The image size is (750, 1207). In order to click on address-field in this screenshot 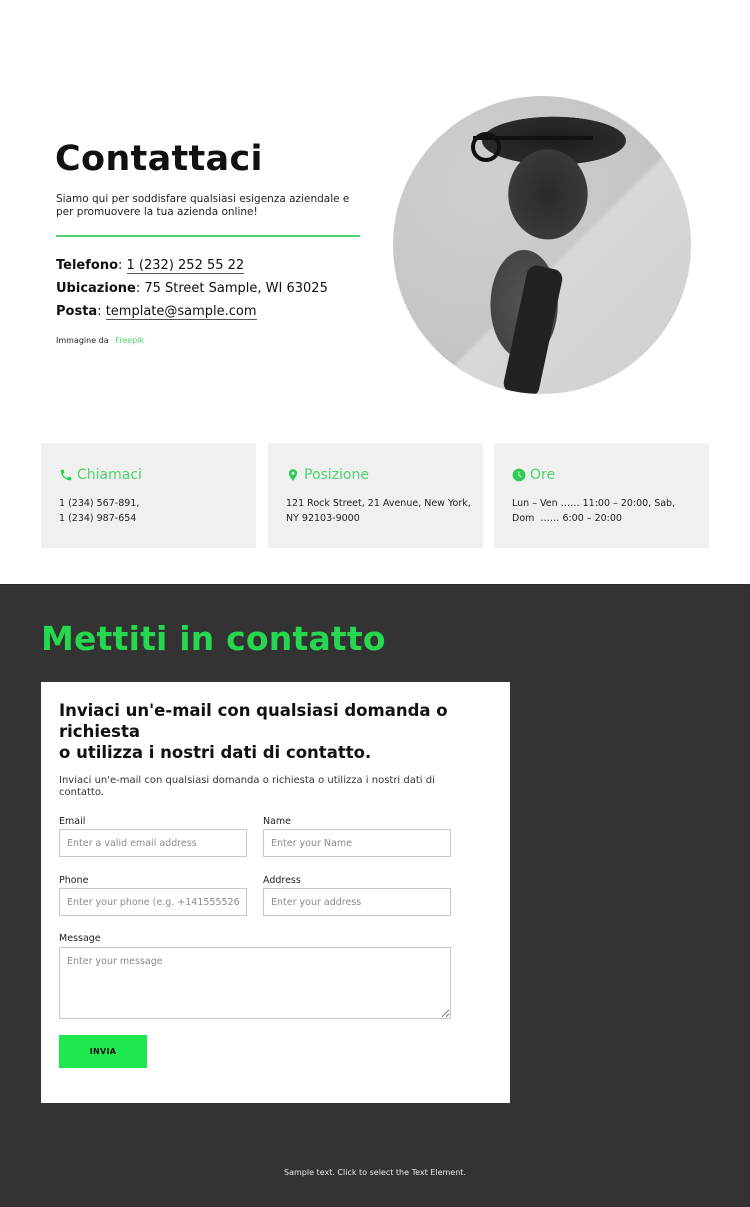, I will do `click(357, 902)`.